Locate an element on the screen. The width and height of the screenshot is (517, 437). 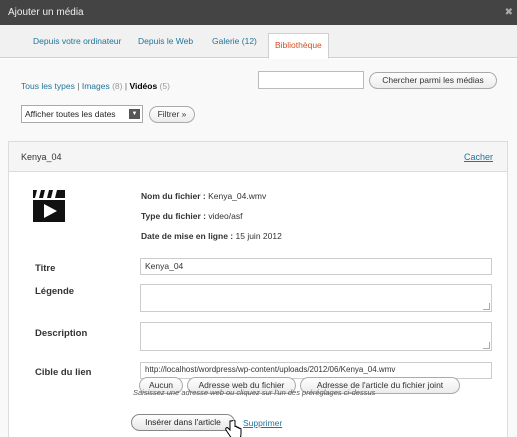
filter-images-count: (8) is located at coordinates (117, 86).